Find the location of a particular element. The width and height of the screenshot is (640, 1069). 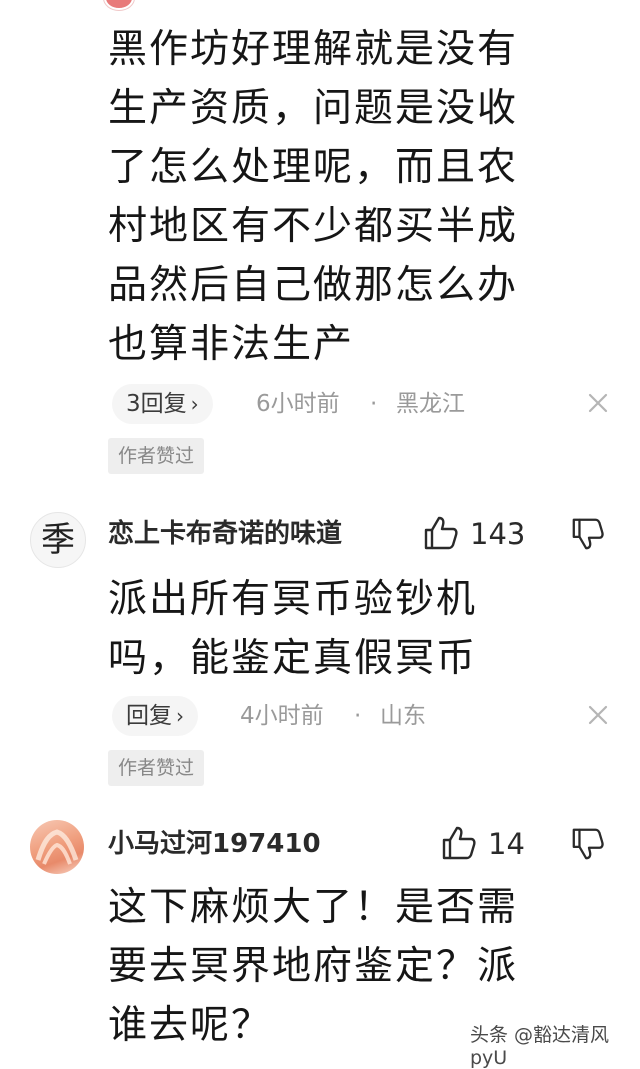

comment-meta: 回复 › 4小时前 · 山东 is located at coordinates (320, 716).